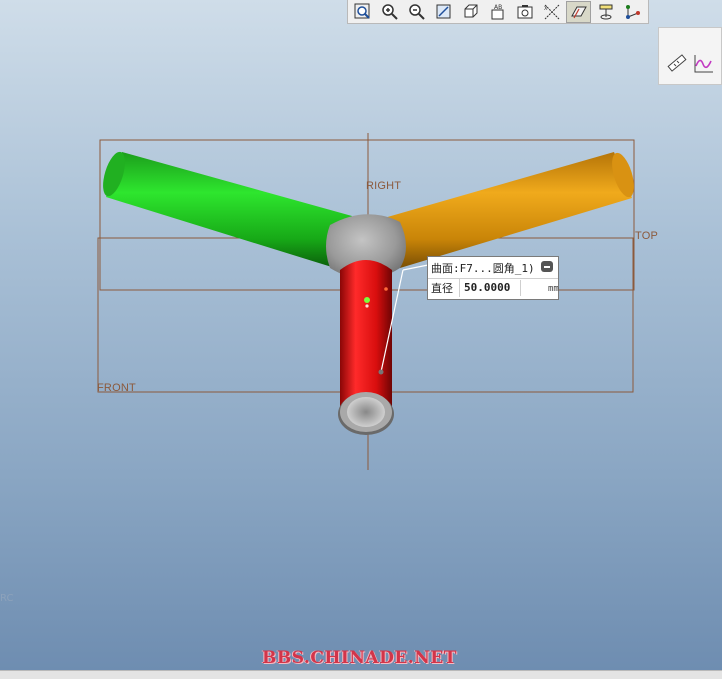  Describe the element at coordinates (511, 209) in the screenshot. I see `orange-pipe` at that location.